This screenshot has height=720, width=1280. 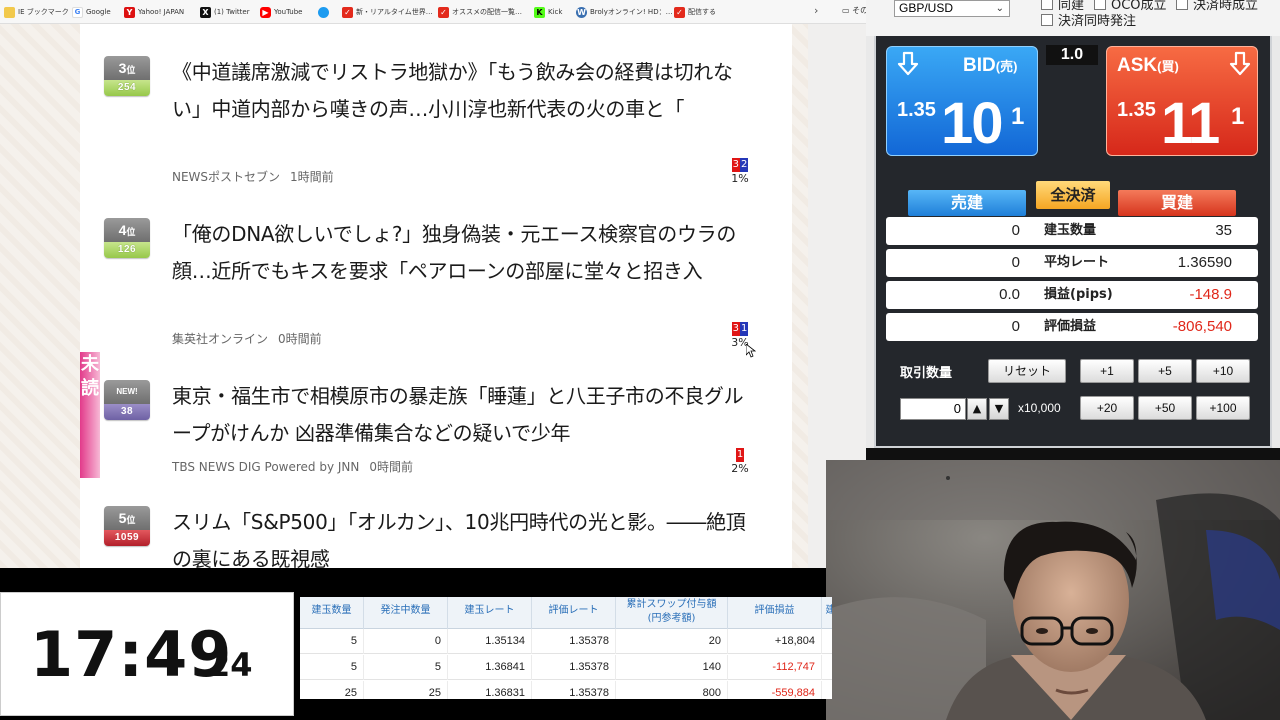 What do you see at coordinates (1165, 371) in the screenshot?
I see `quick-add-button: +5` at bounding box center [1165, 371].